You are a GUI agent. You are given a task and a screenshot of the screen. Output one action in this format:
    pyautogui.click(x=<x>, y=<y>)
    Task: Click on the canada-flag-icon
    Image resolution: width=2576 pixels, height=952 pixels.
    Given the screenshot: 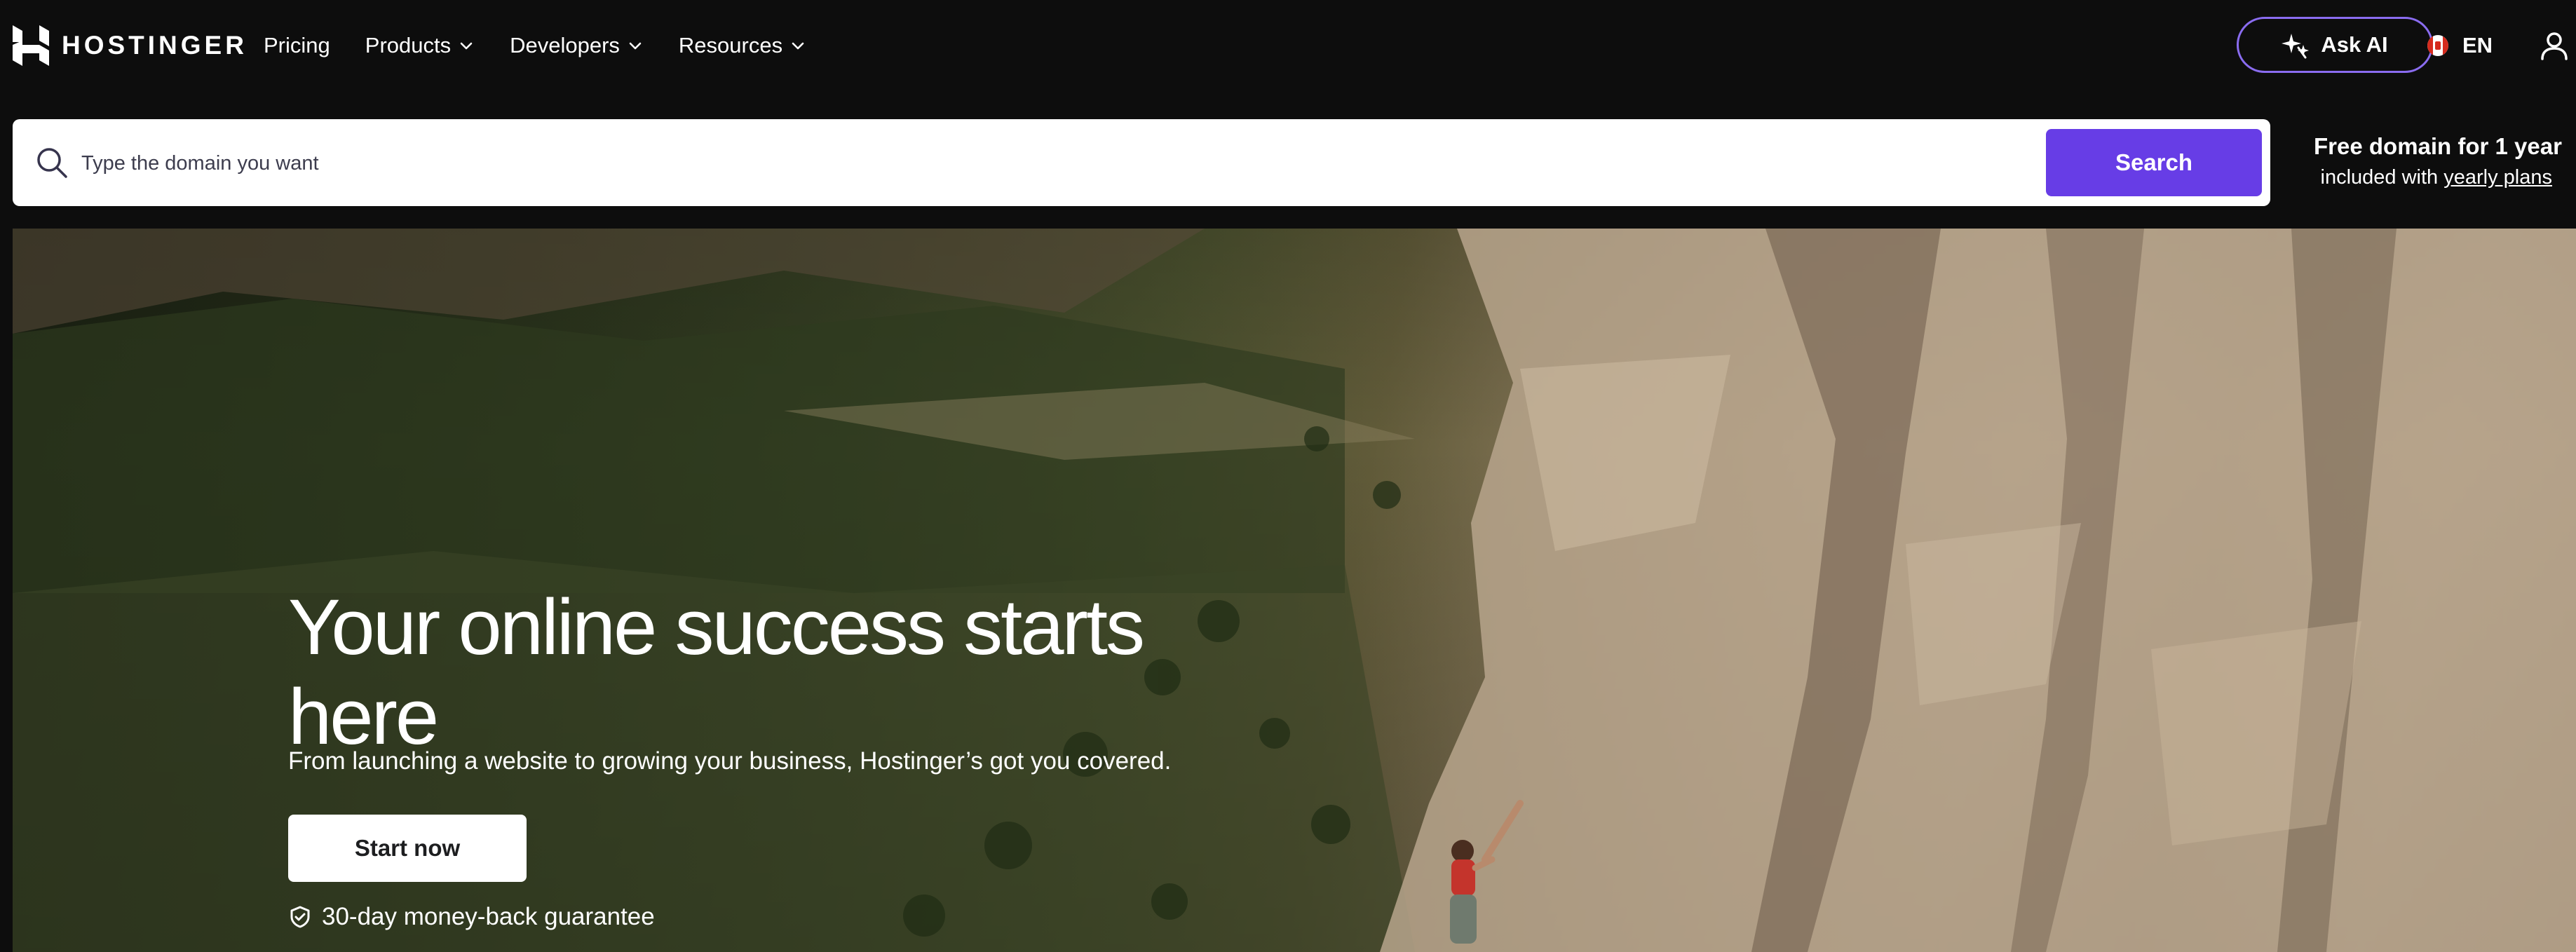 What is the action you would take?
    pyautogui.click(x=2437, y=45)
    